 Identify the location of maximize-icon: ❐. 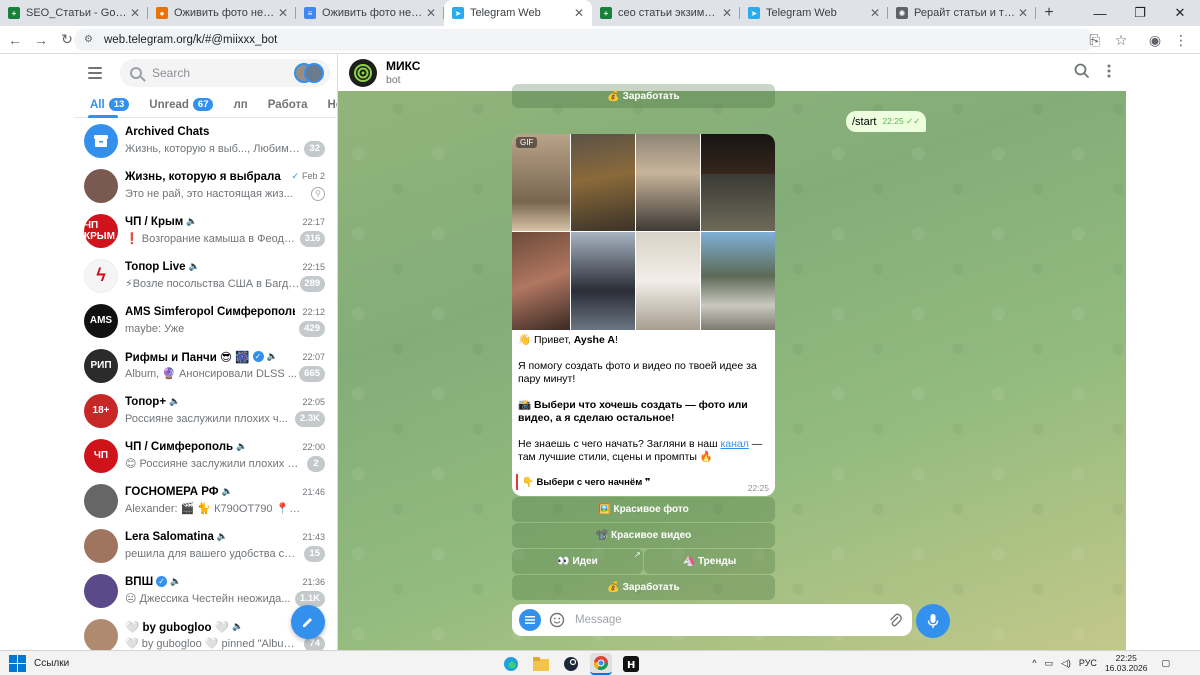
(1140, 13).